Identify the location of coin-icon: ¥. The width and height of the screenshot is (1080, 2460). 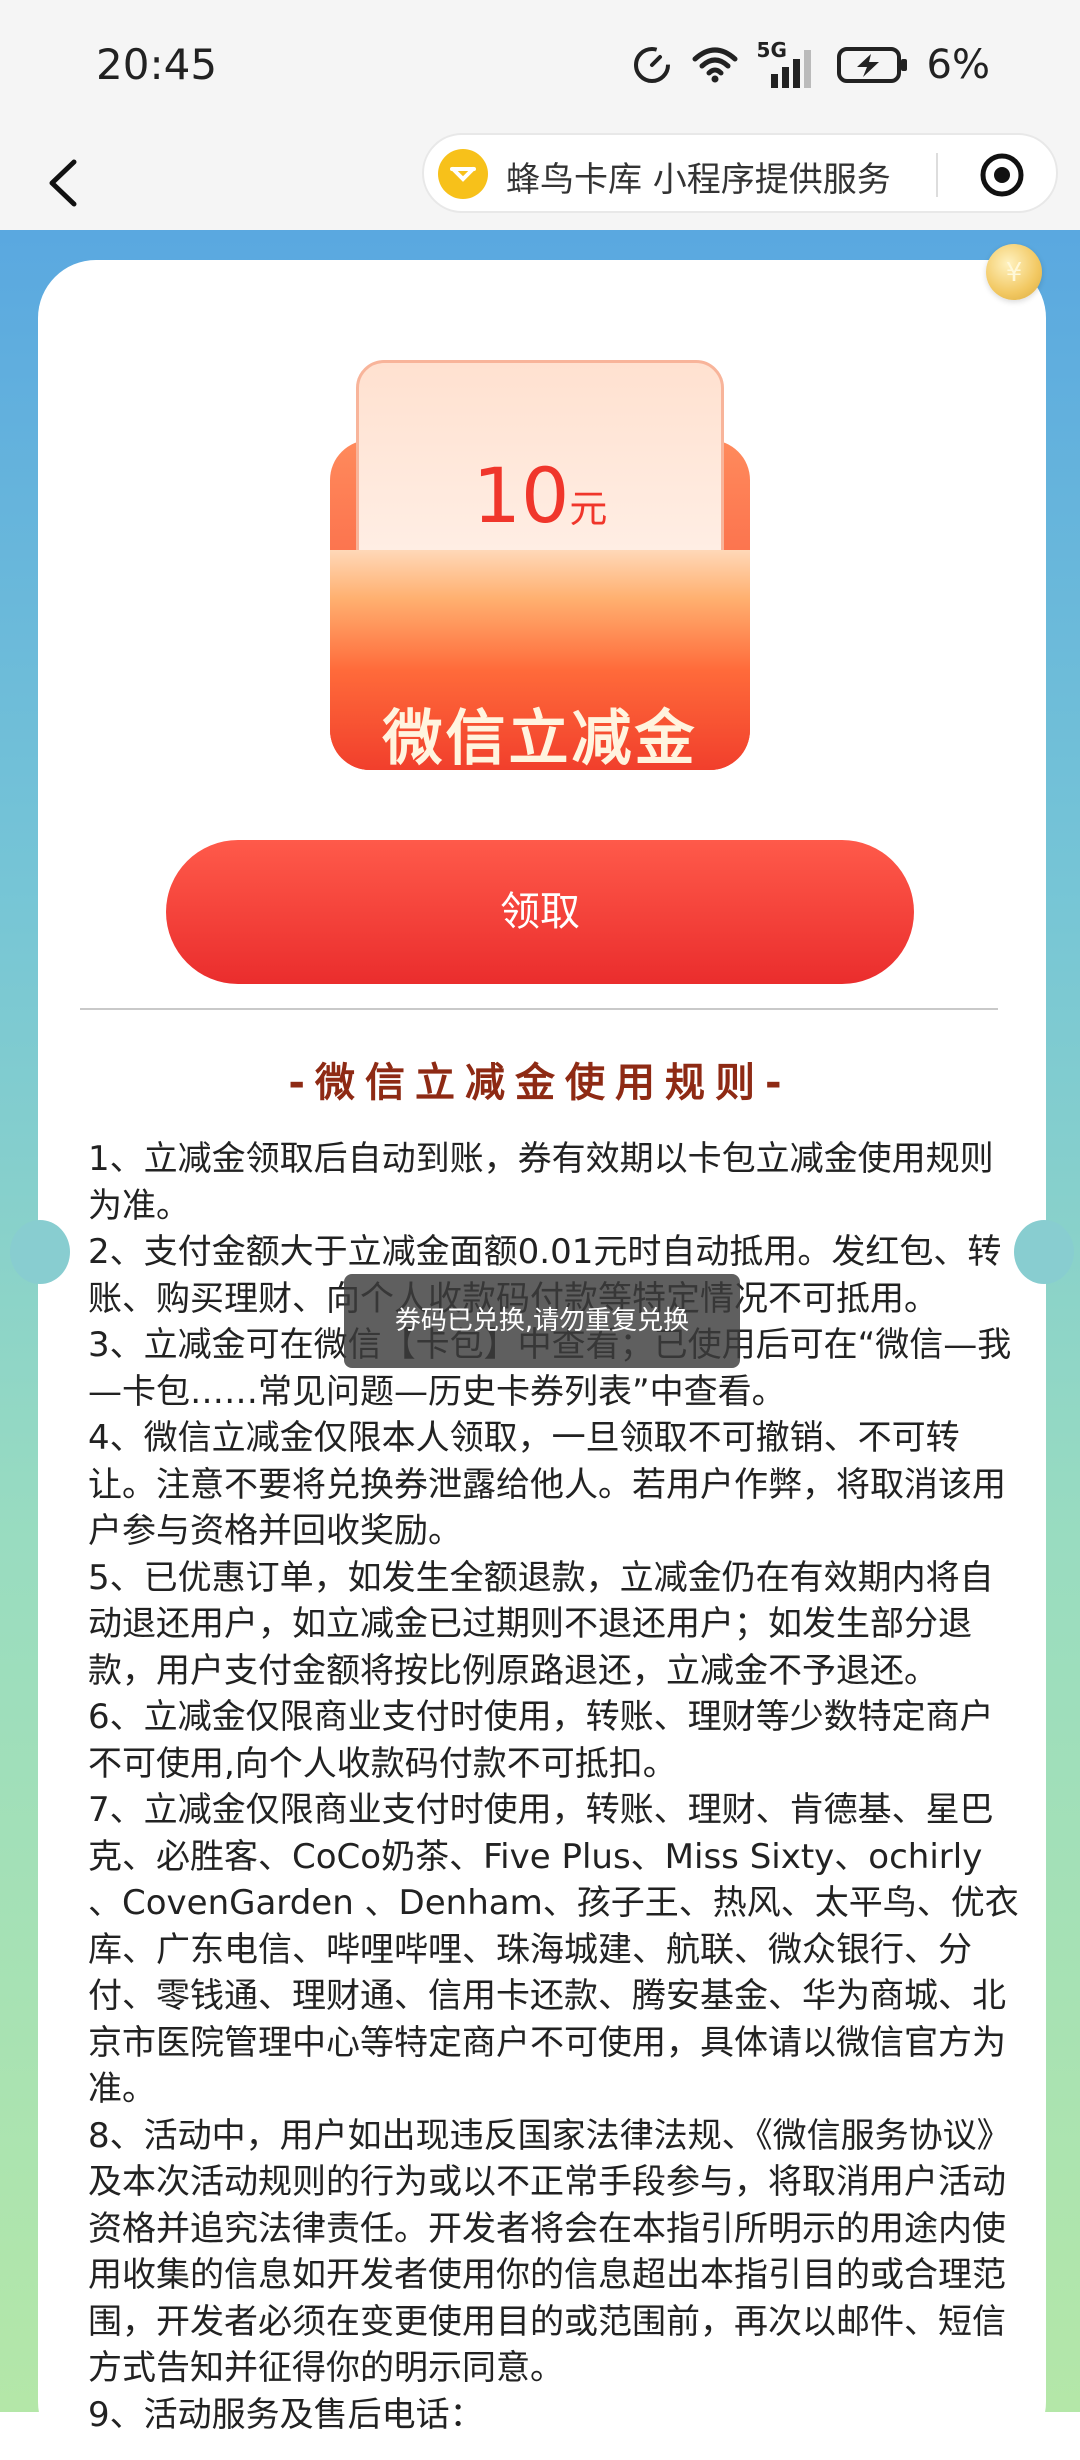
(1014, 272).